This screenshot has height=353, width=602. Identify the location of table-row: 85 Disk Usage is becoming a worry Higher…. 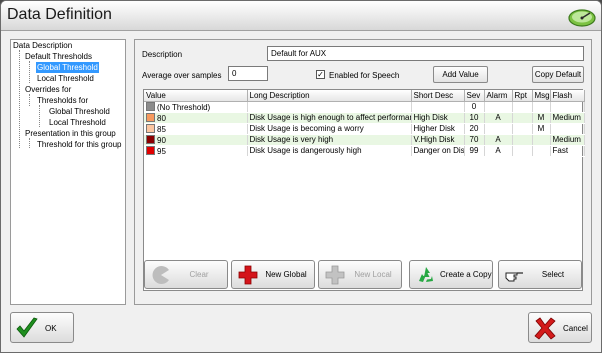
(364, 129).